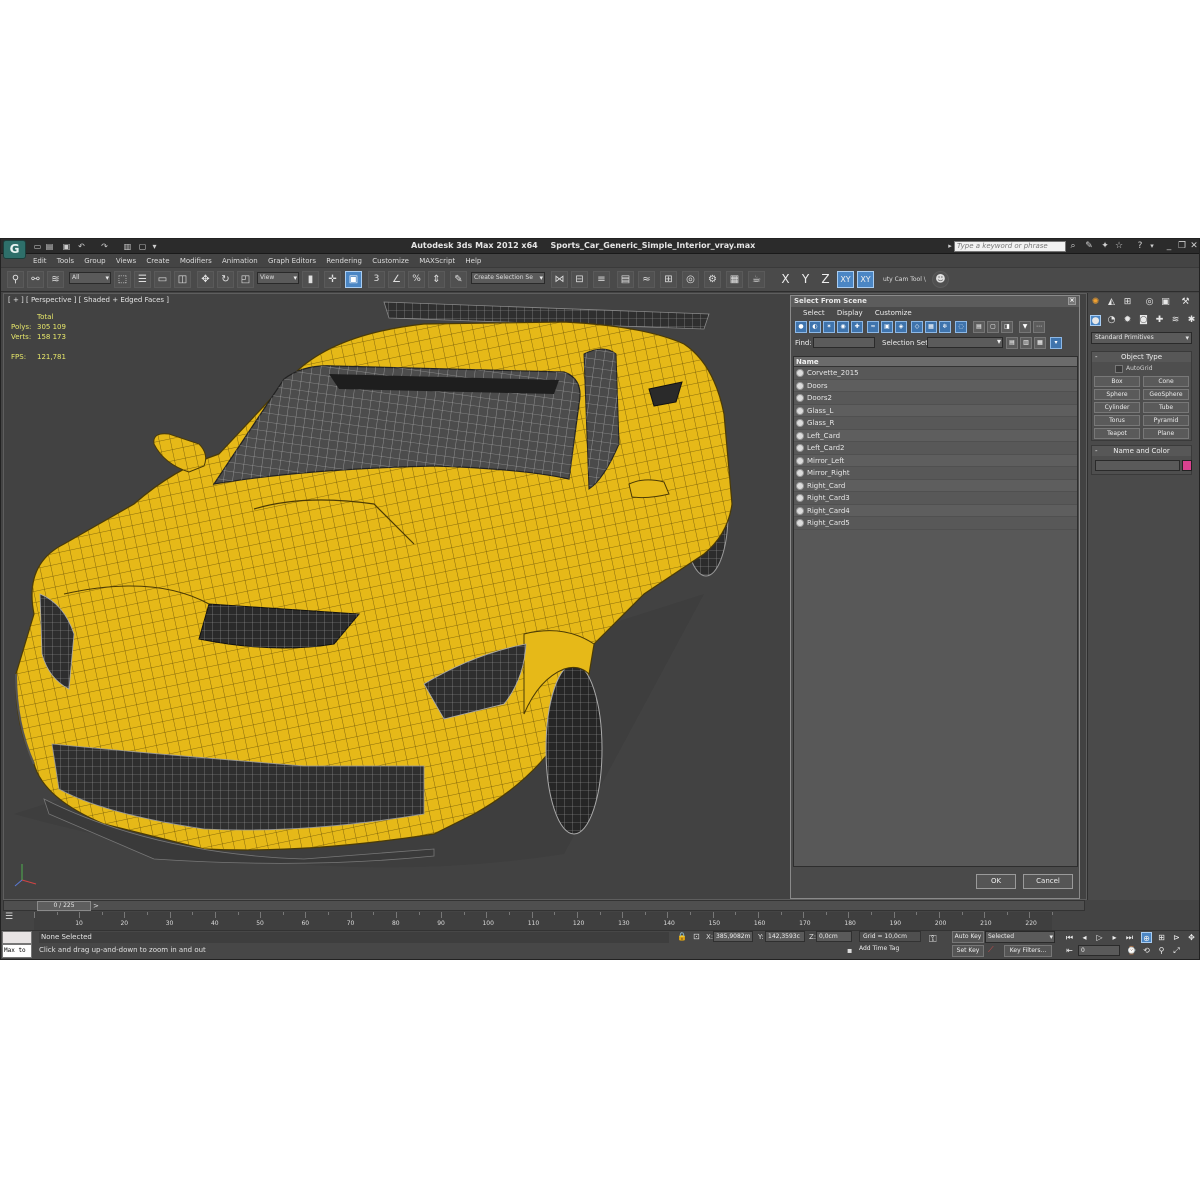  I want to click on restrict-z-button: Z, so click(825, 279).